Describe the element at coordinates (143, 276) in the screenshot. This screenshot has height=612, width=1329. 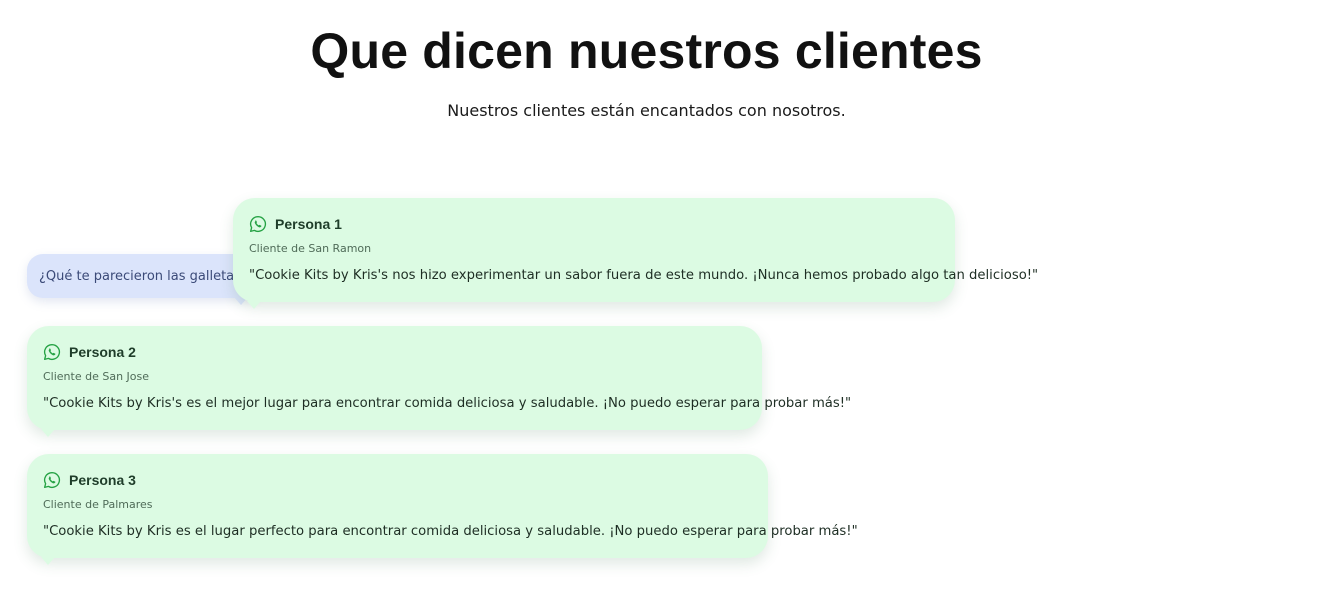
I see `question-text: ¿Qué te parecieron las galletas?` at that location.